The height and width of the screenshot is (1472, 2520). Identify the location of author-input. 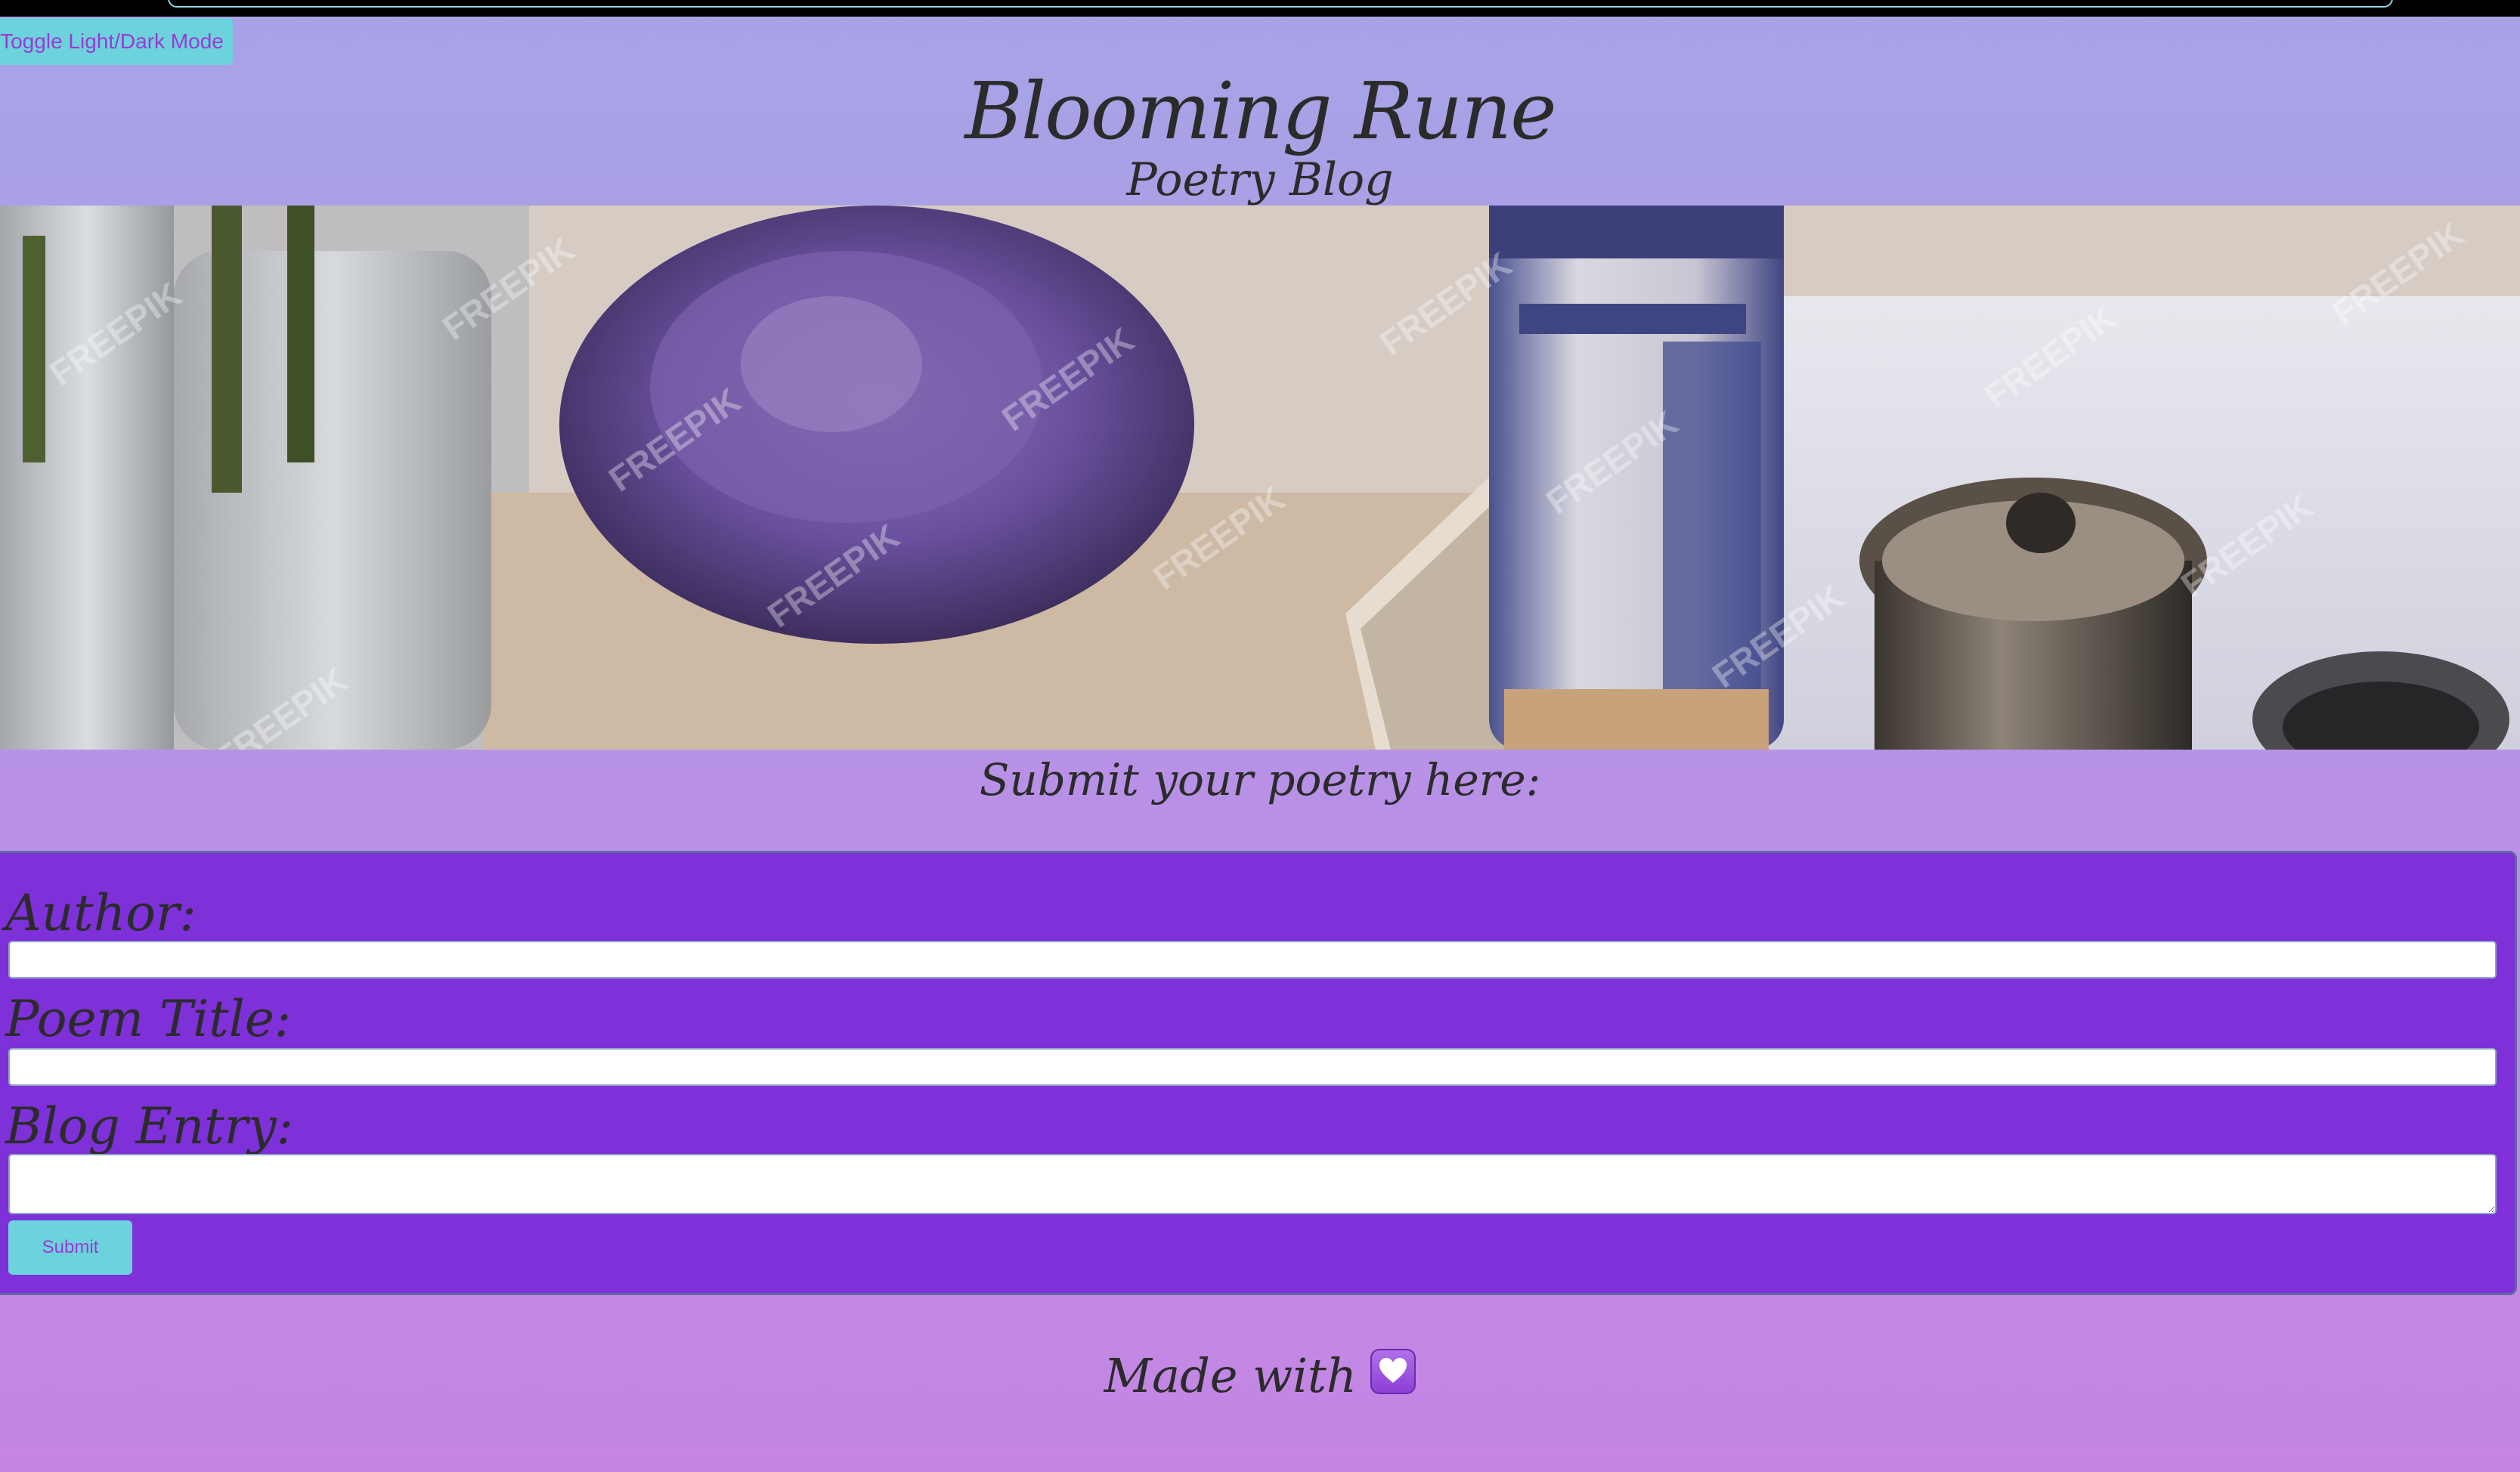
(1252, 960).